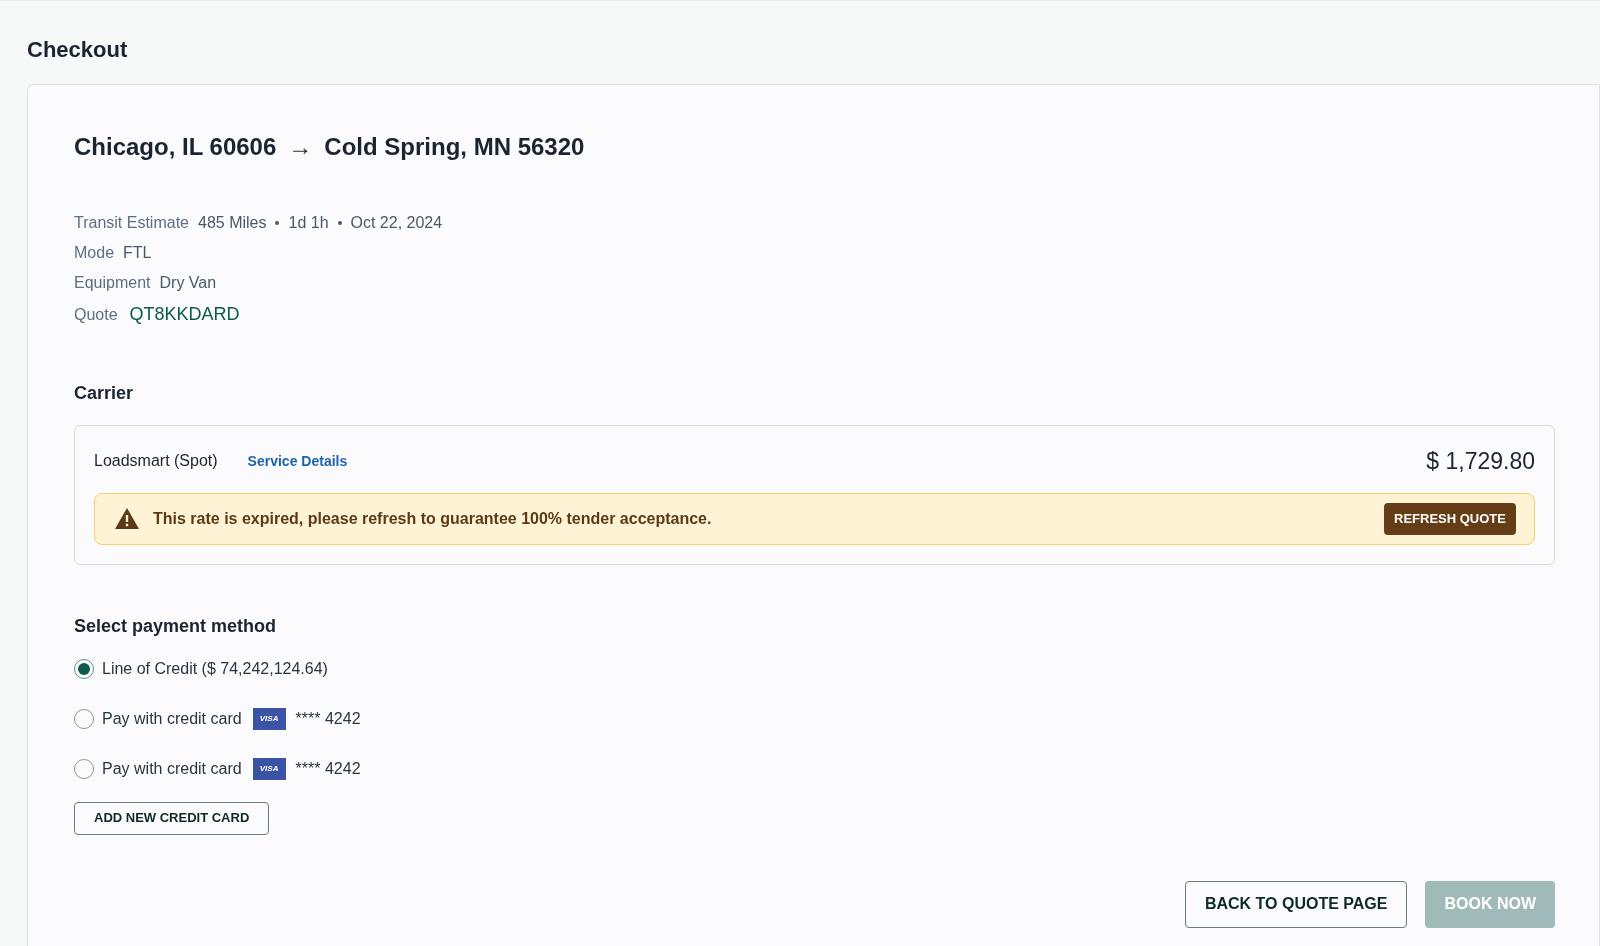  What do you see at coordinates (127, 518) in the screenshot?
I see `warning-icon` at bounding box center [127, 518].